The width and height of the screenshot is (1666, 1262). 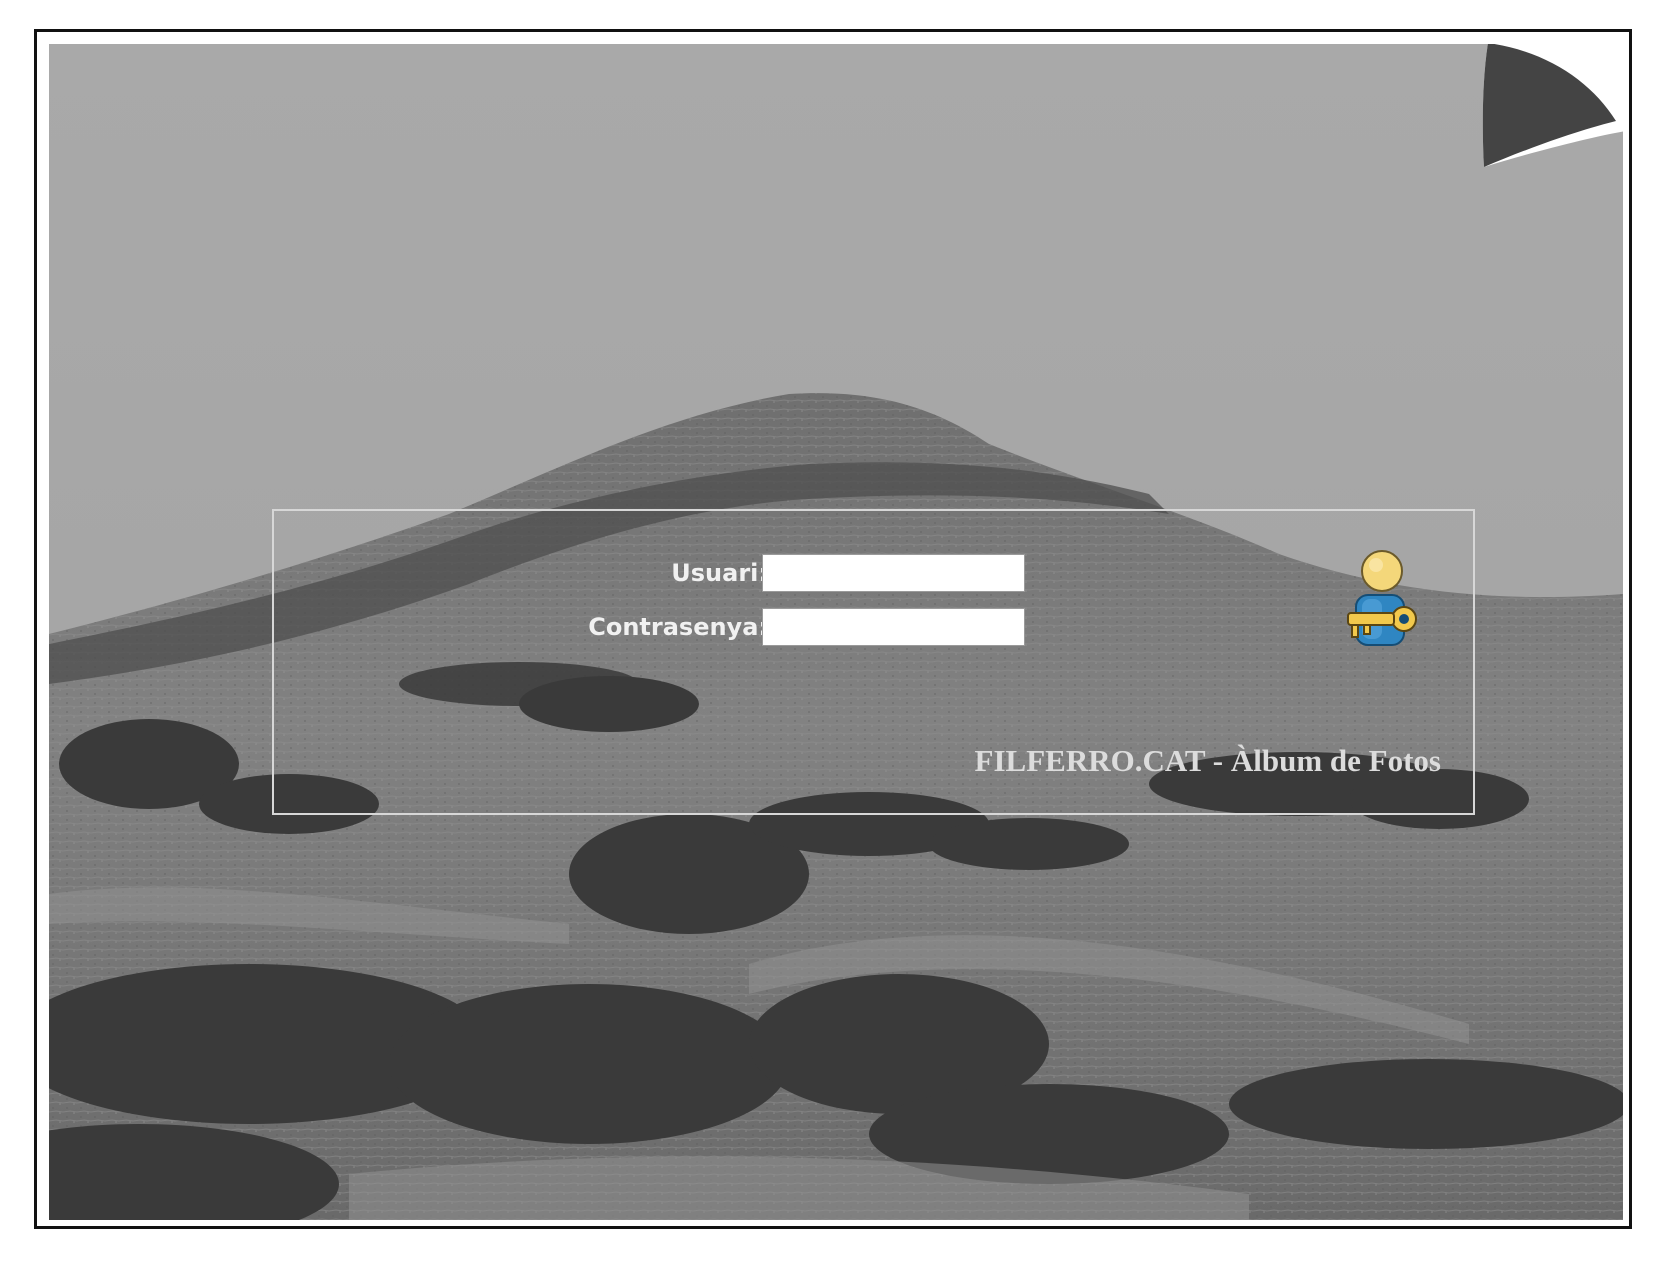 I want to click on password-label: Contrasenya:, so click(x=678, y=627).